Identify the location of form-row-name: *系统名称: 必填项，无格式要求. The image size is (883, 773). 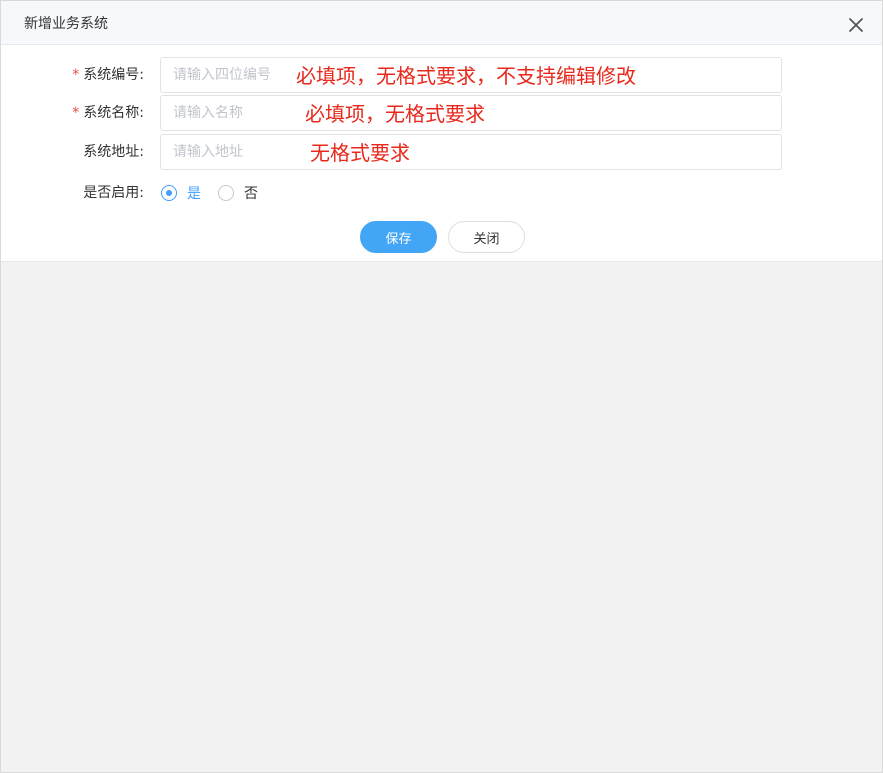
(441, 113).